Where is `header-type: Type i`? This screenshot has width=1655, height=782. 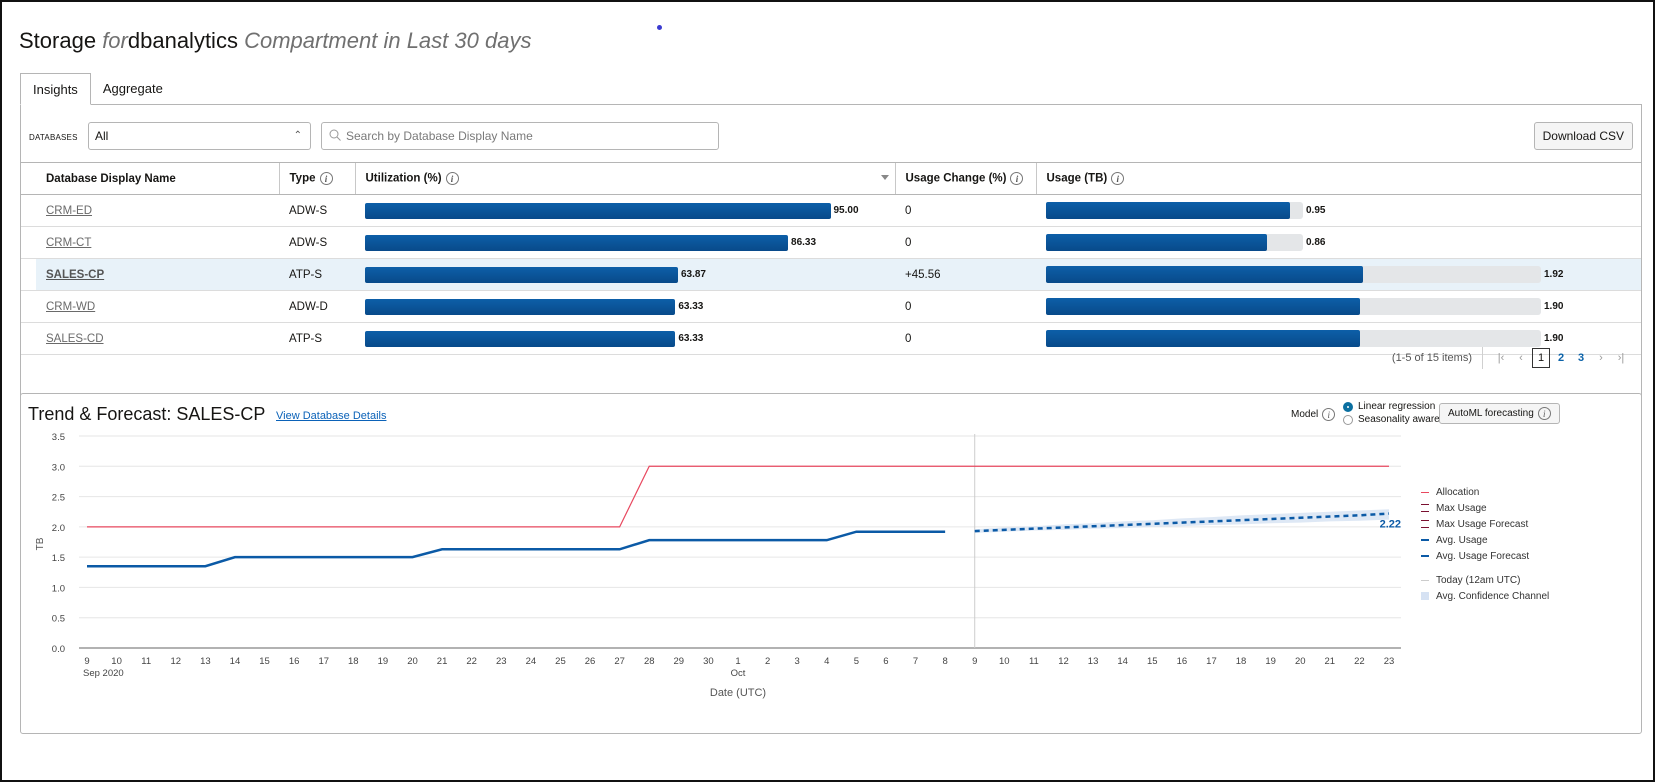 header-type: Type i is located at coordinates (316, 178).